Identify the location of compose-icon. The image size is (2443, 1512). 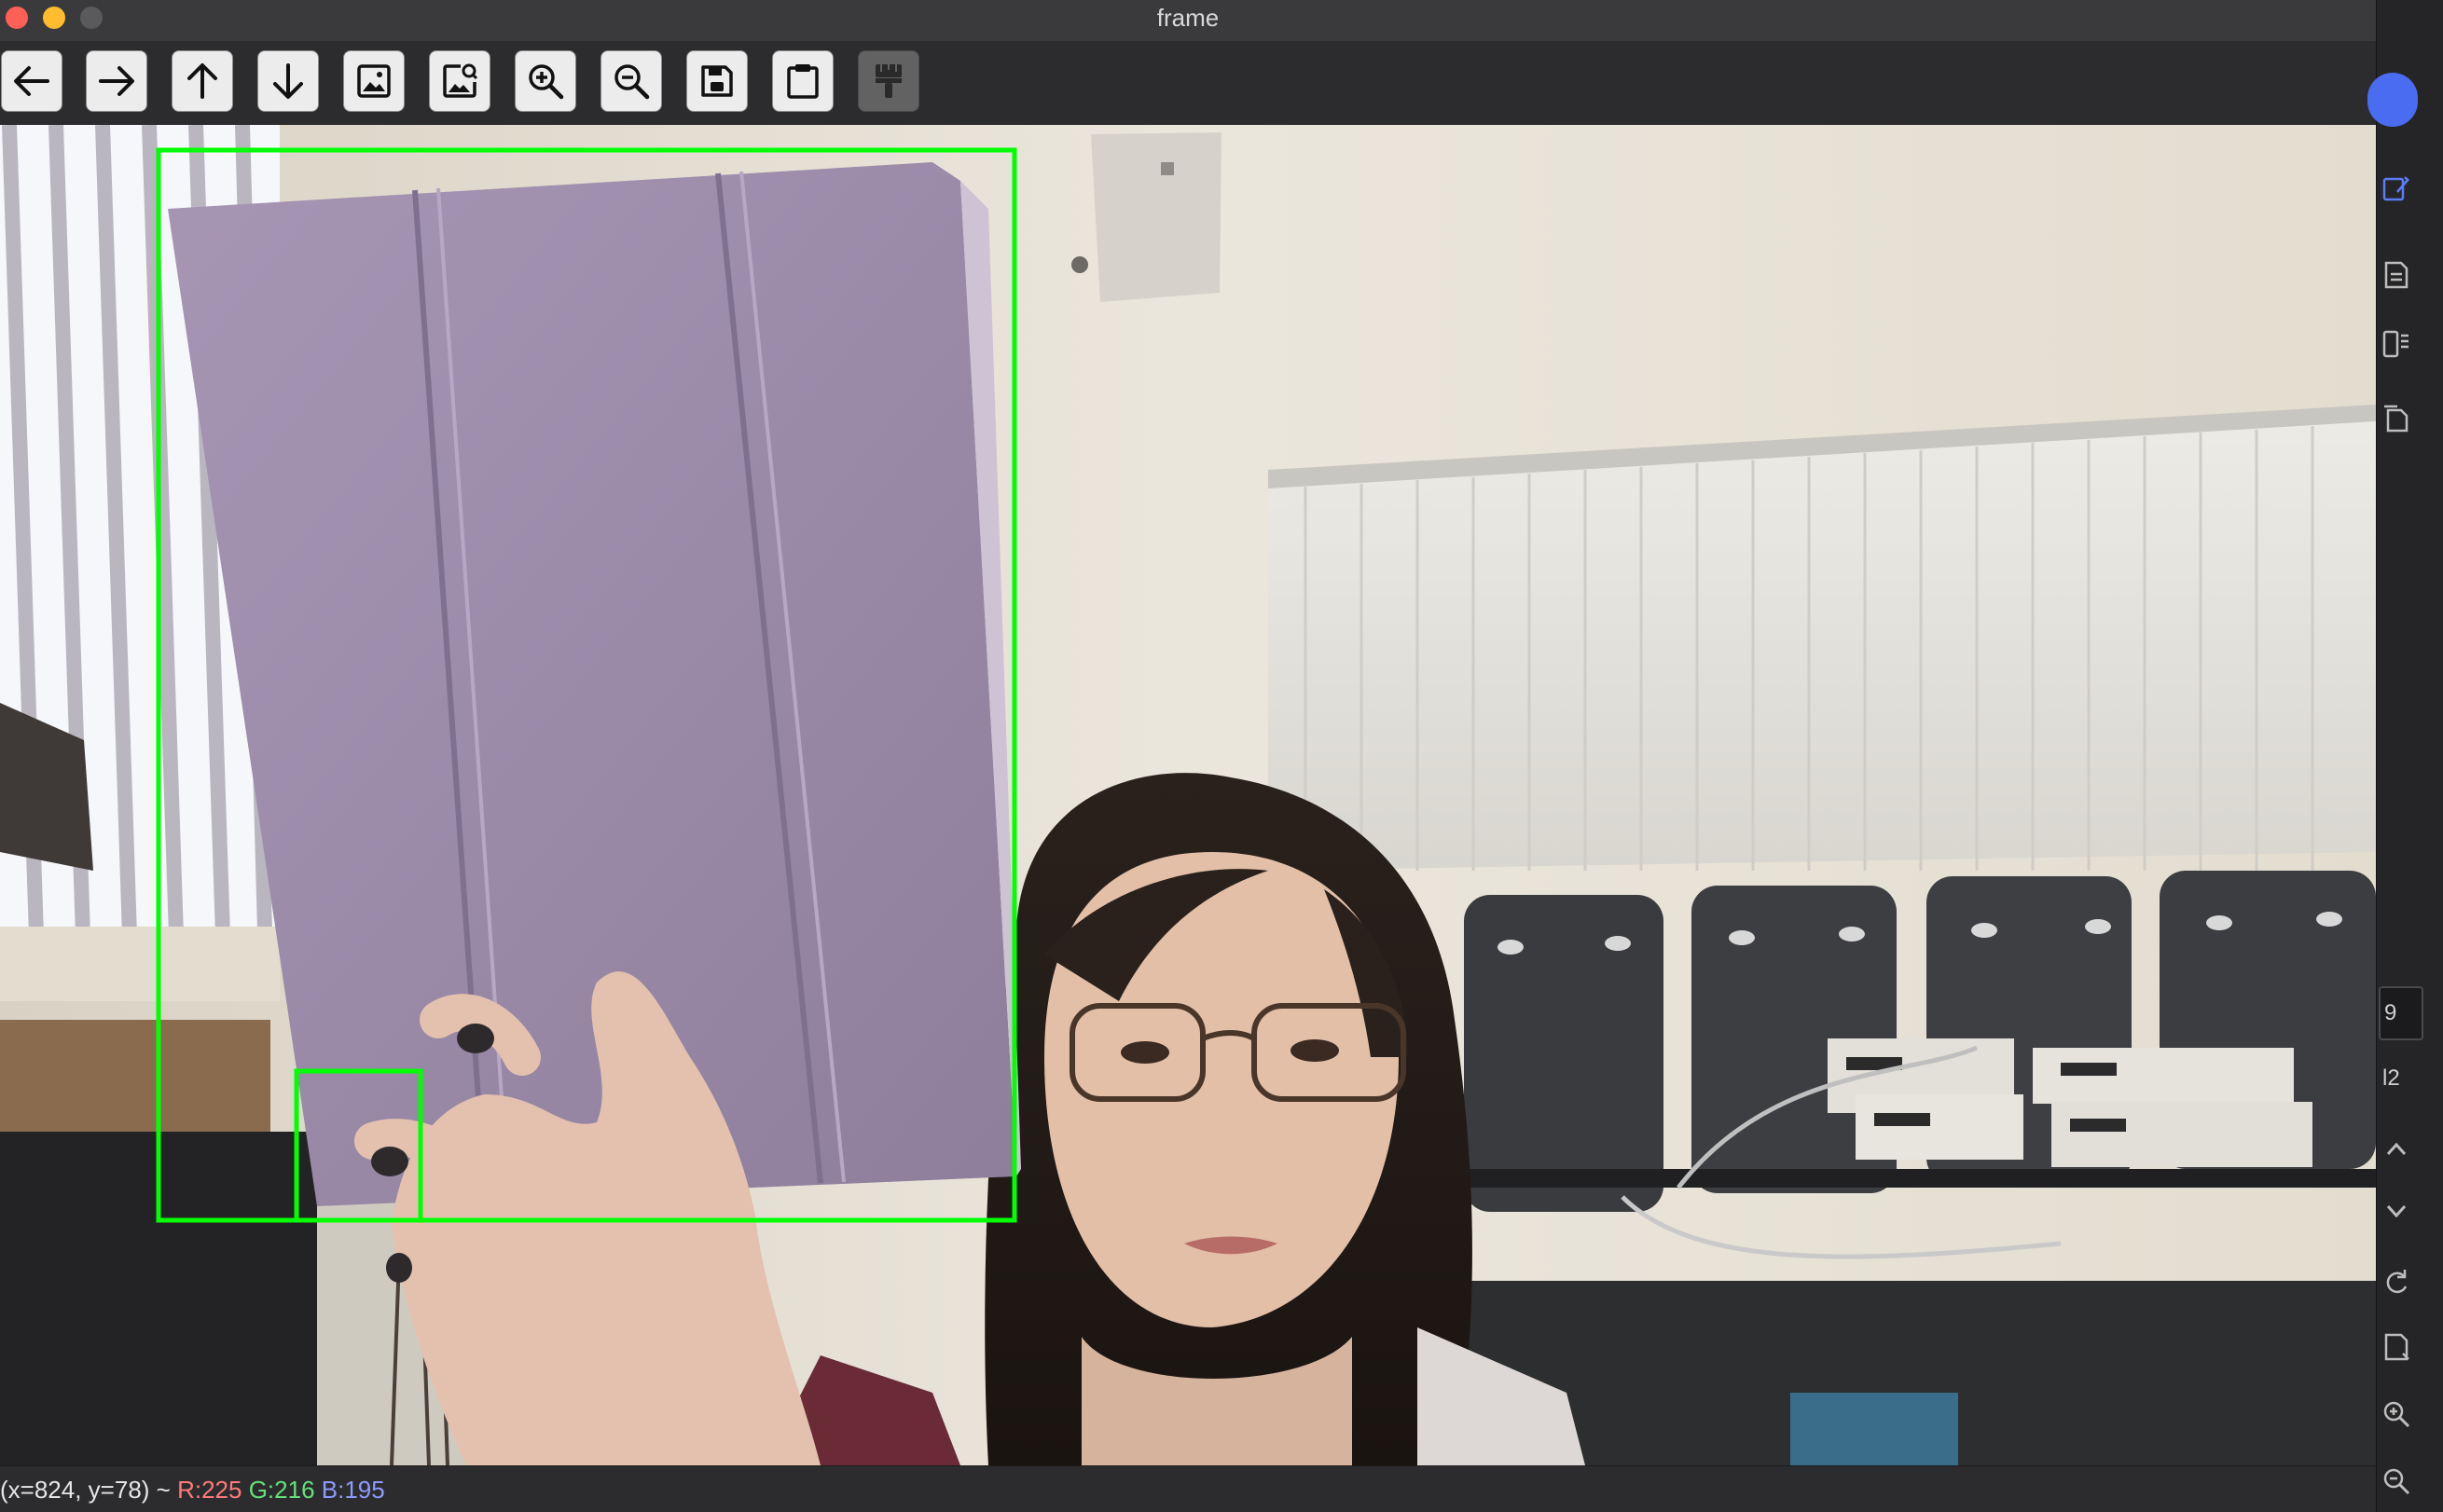
(2396, 189).